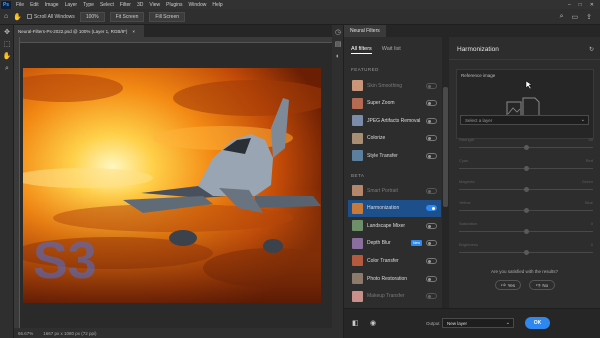 Image resolution: width=600 pixels, height=338 pixels. Describe the element at coordinates (394, 208) in the screenshot. I see `filter-row: Harmonization` at that location.